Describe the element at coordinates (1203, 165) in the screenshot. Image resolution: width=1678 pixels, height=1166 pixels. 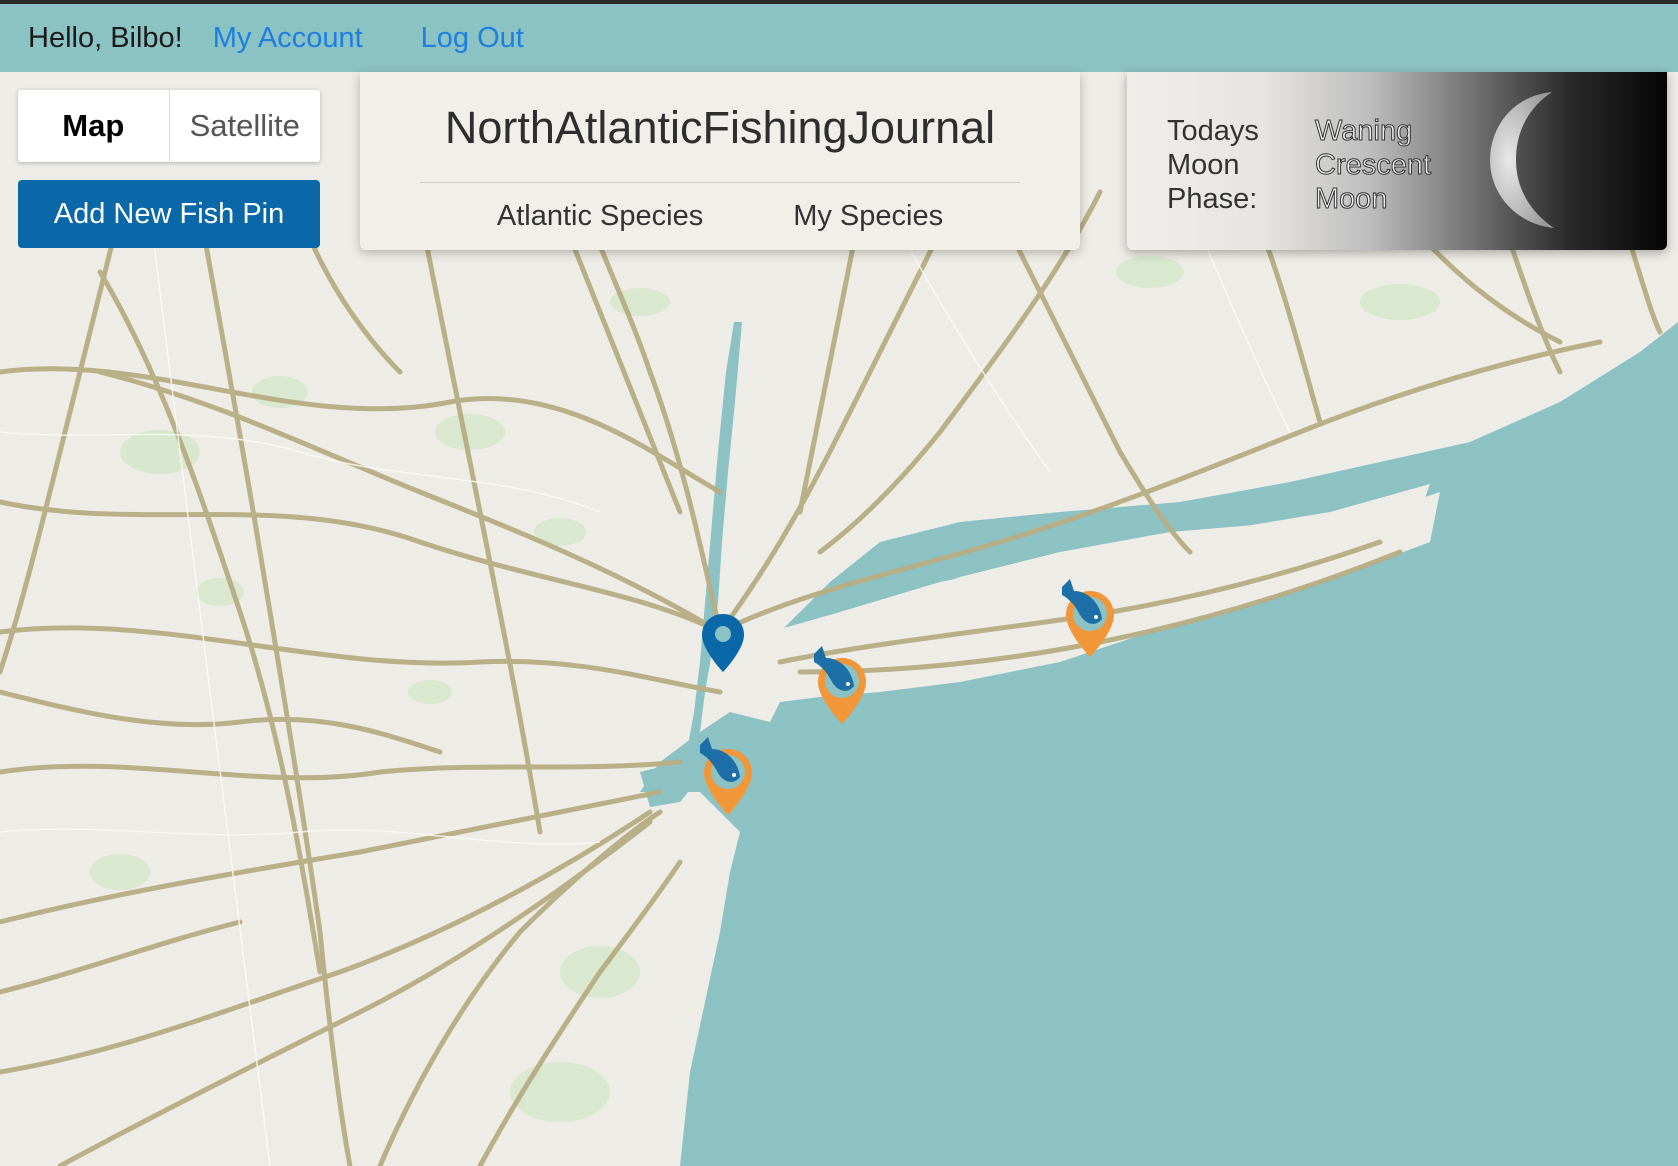
I see `moon-label-line: Moon` at that location.